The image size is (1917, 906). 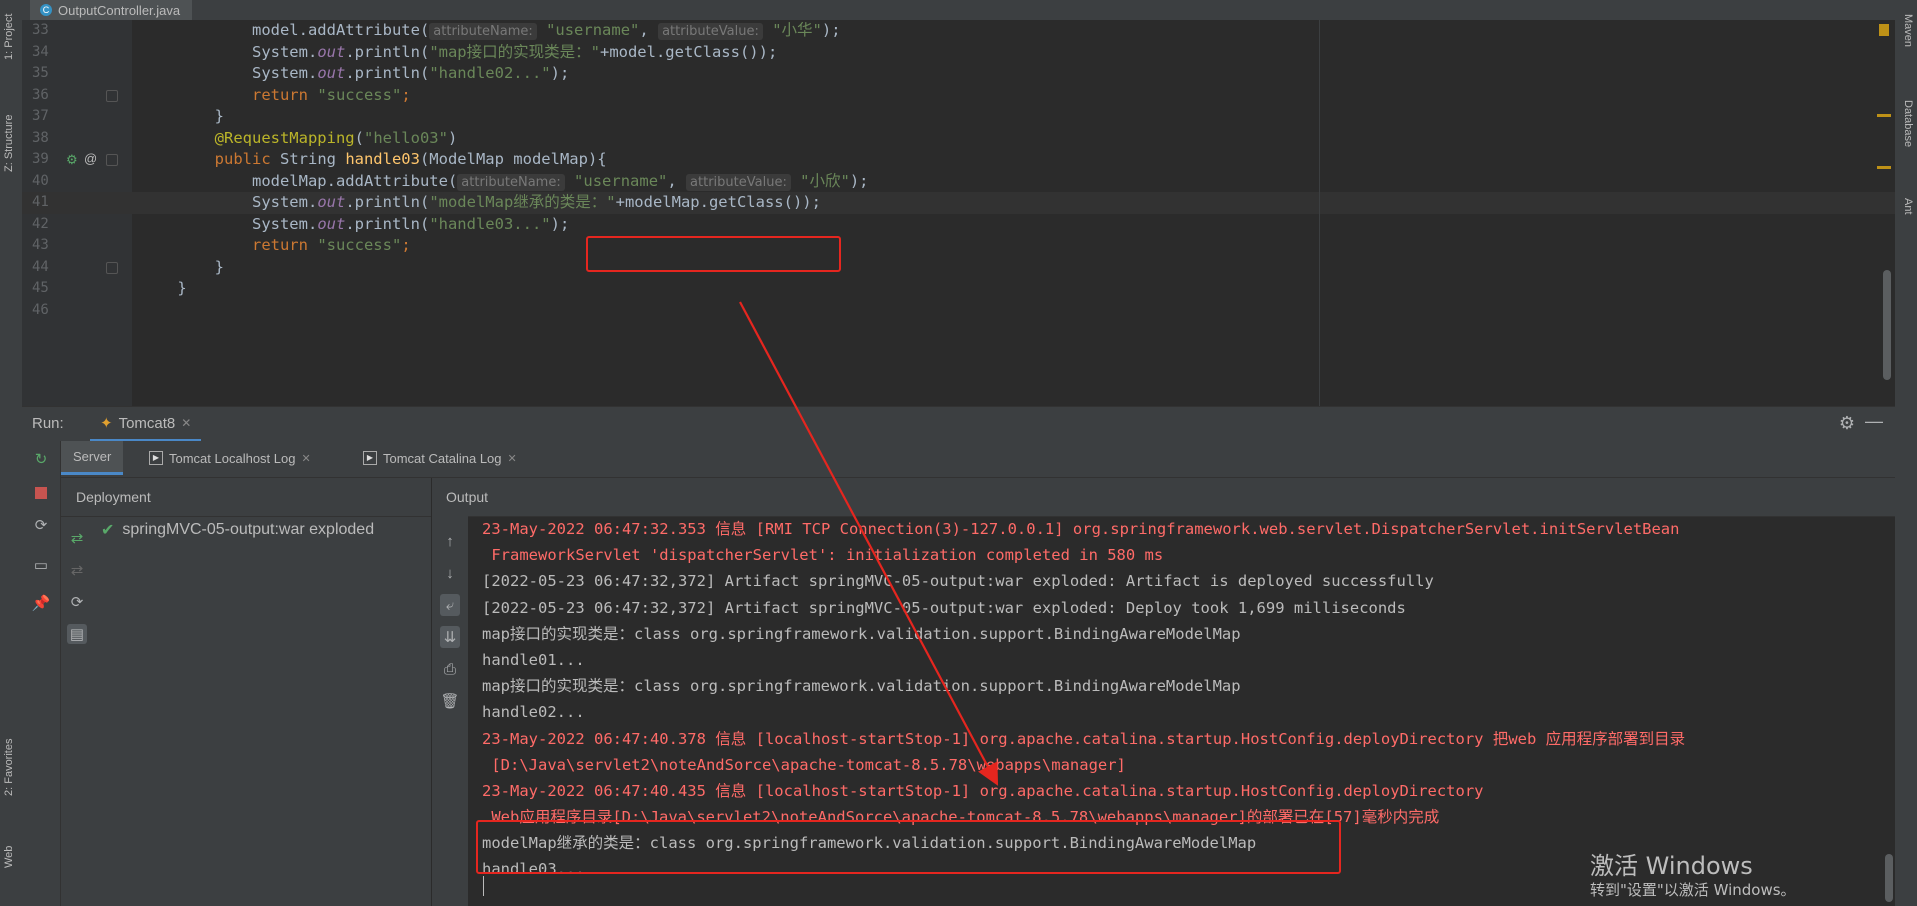 I want to click on watermark-title: 激活 Windows, so click(x=1671, y=866).